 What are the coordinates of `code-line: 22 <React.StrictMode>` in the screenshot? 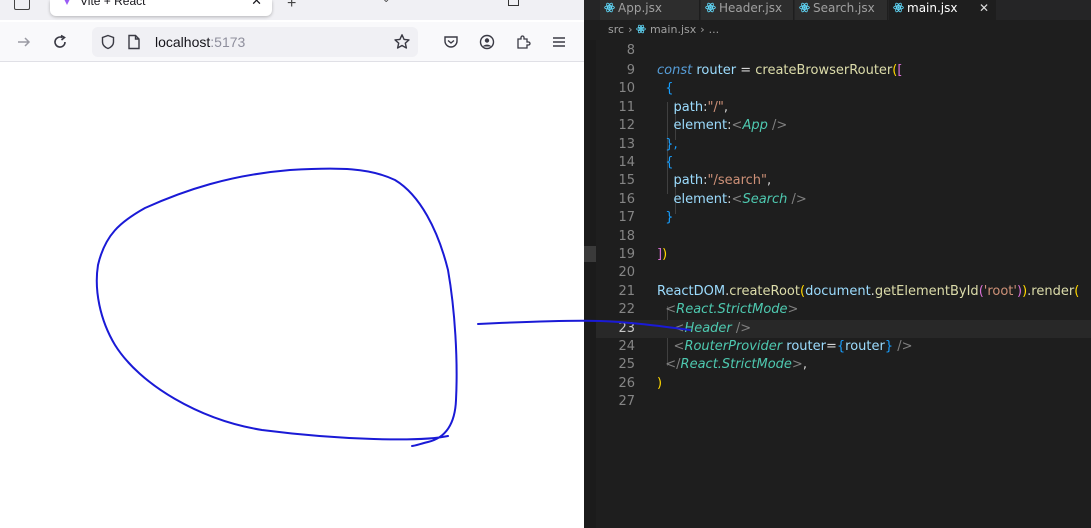 It's located at (708, 310).